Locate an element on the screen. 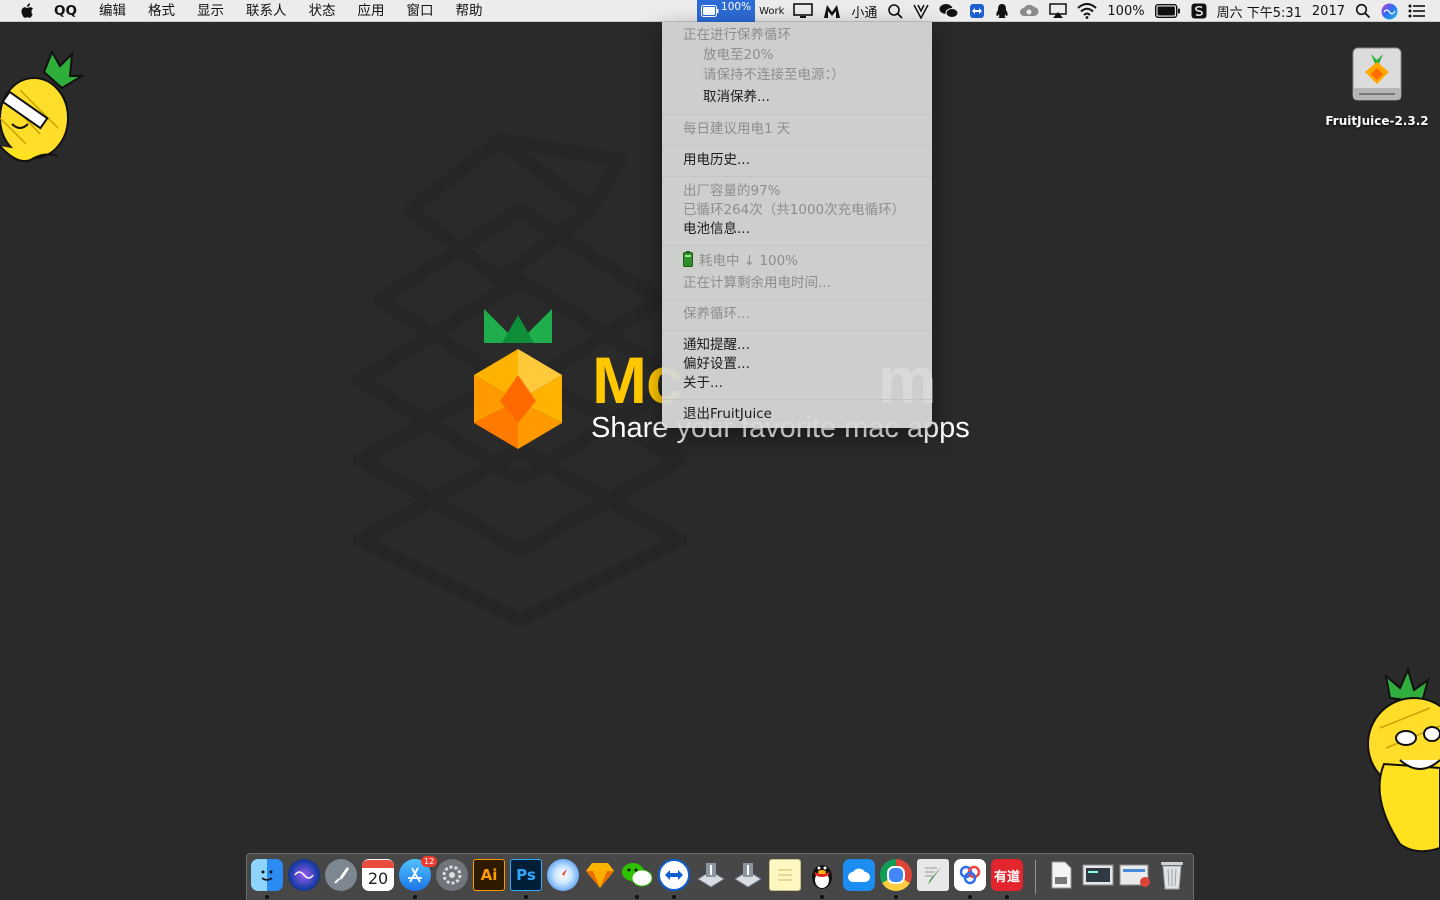 The width and height of the screenshot is (1440, 900). safari-icon is located at coordinates (563, 875).